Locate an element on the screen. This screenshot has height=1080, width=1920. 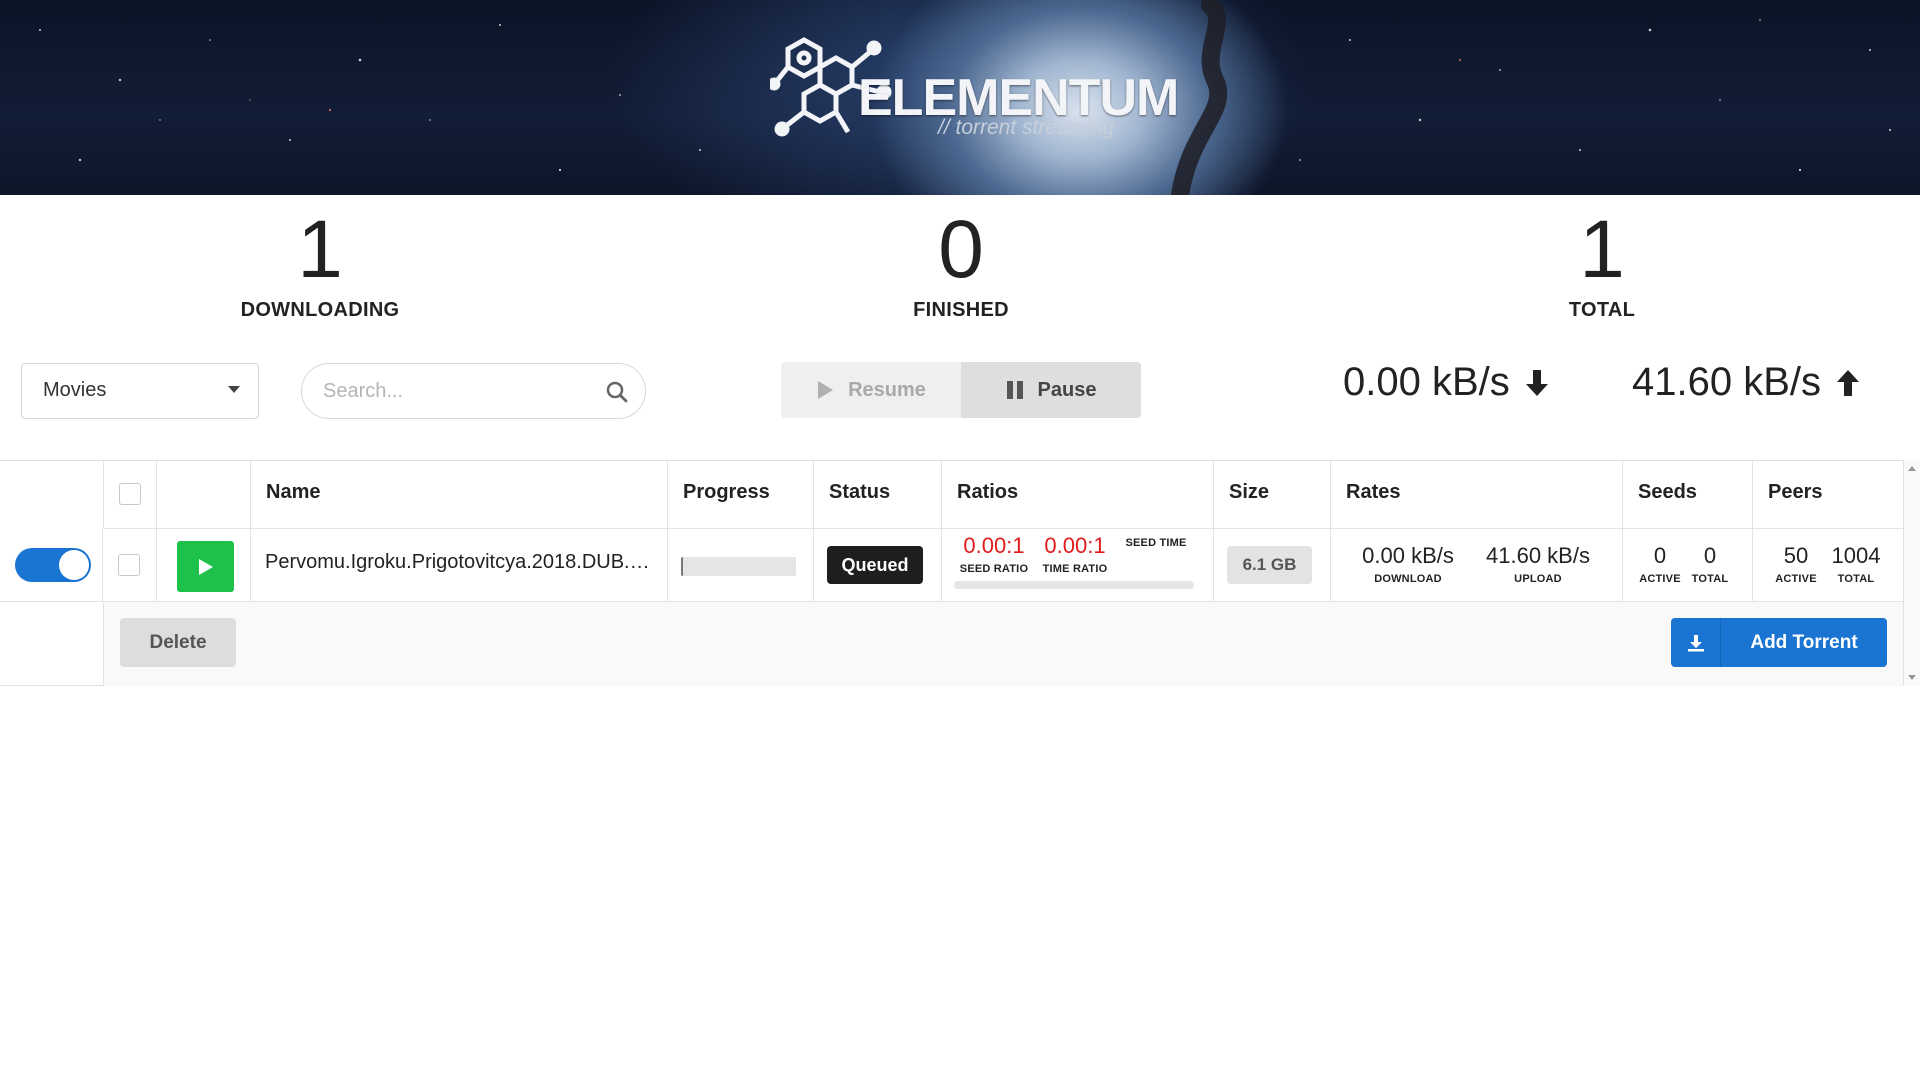
upload-label: UPLOAD is located at coordinates (1538, 579).